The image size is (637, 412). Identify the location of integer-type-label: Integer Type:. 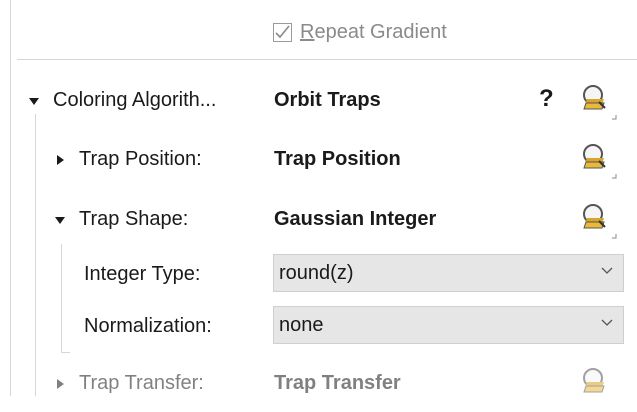
(142, 274).